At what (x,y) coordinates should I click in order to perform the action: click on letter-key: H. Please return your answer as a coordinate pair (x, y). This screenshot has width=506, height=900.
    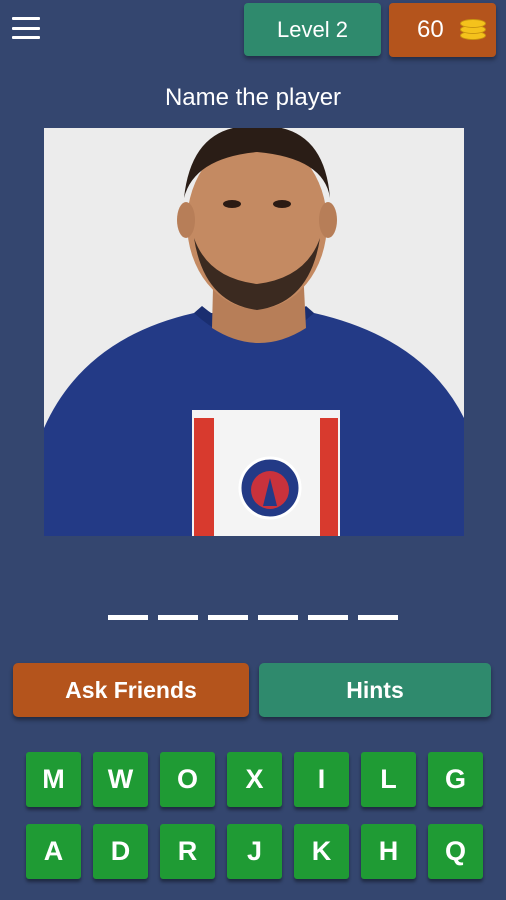
    Looking at the image, I should click on (388, 851).